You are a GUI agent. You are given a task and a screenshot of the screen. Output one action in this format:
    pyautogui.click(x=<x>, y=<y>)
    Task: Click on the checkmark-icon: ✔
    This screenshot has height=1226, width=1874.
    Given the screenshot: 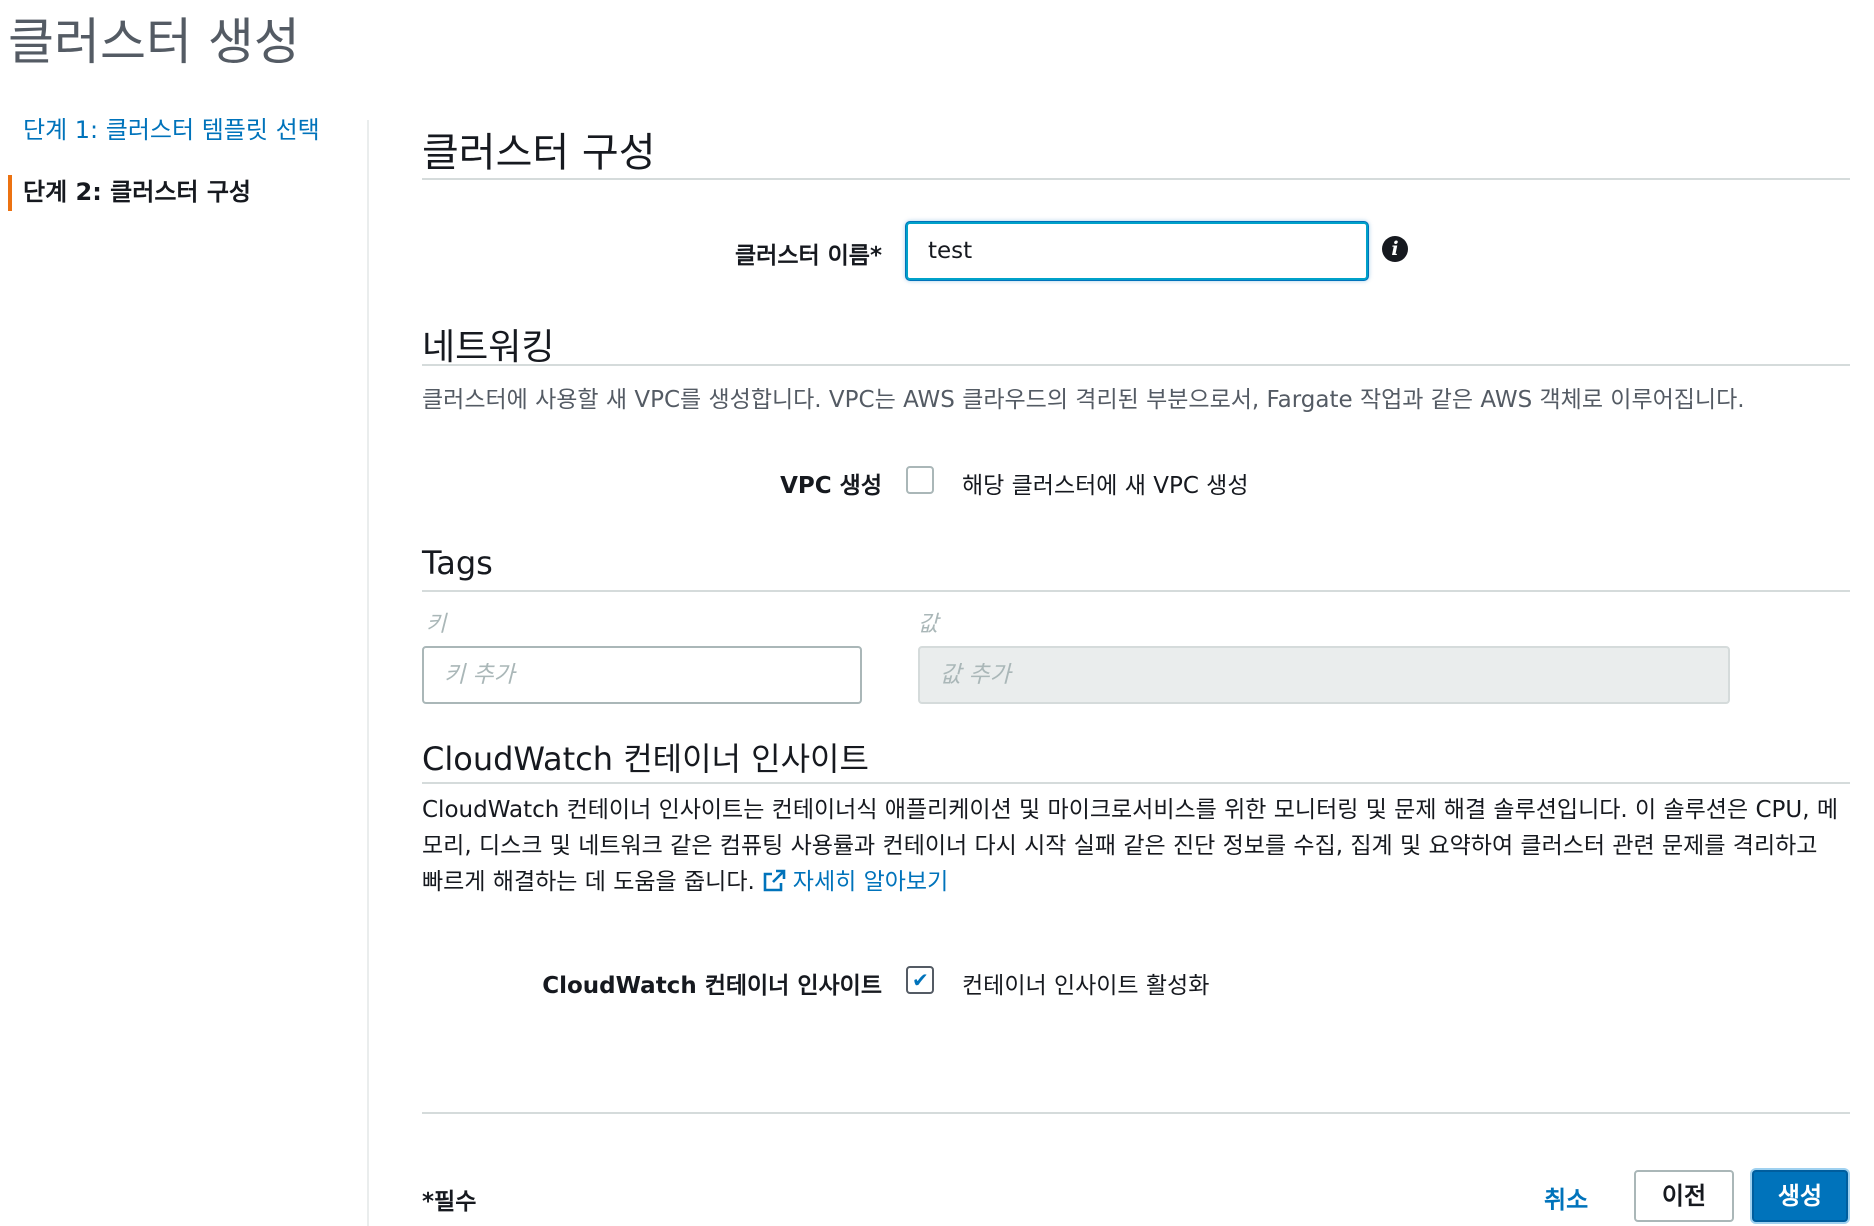 What is the action you would take?
    pyautogui.click(x=920, y=980)
    